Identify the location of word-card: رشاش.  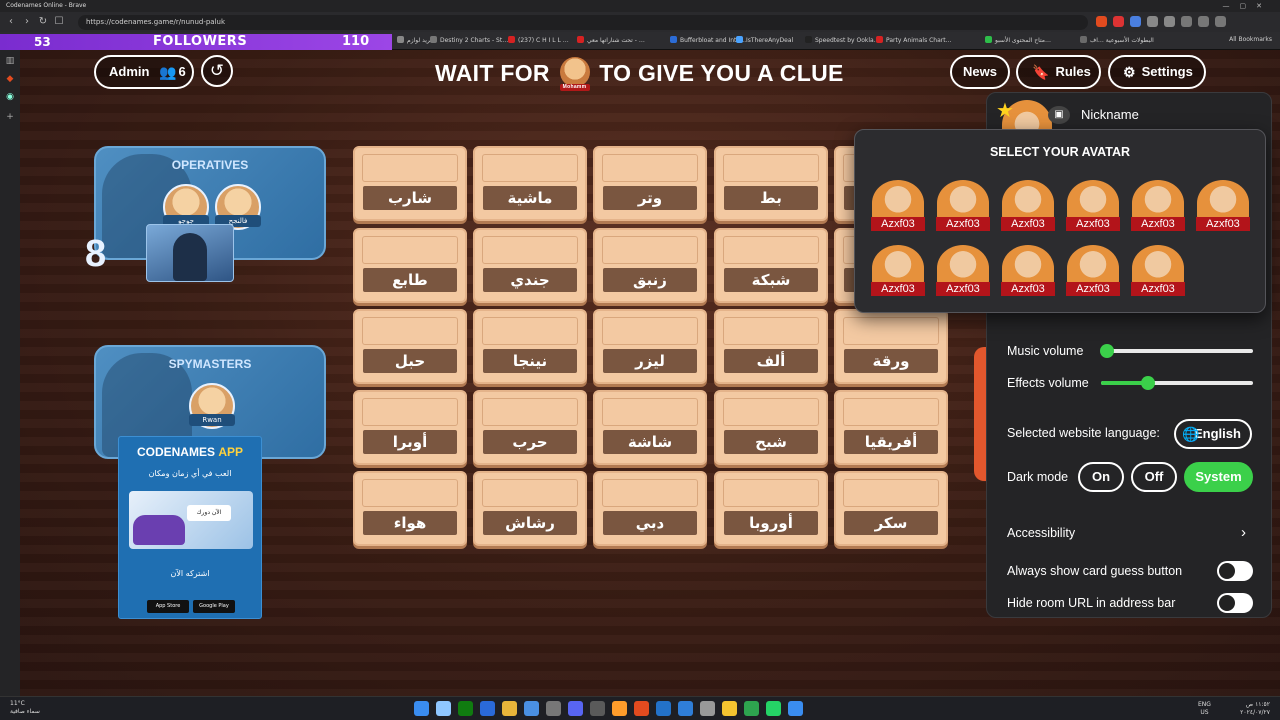
(530, 508).